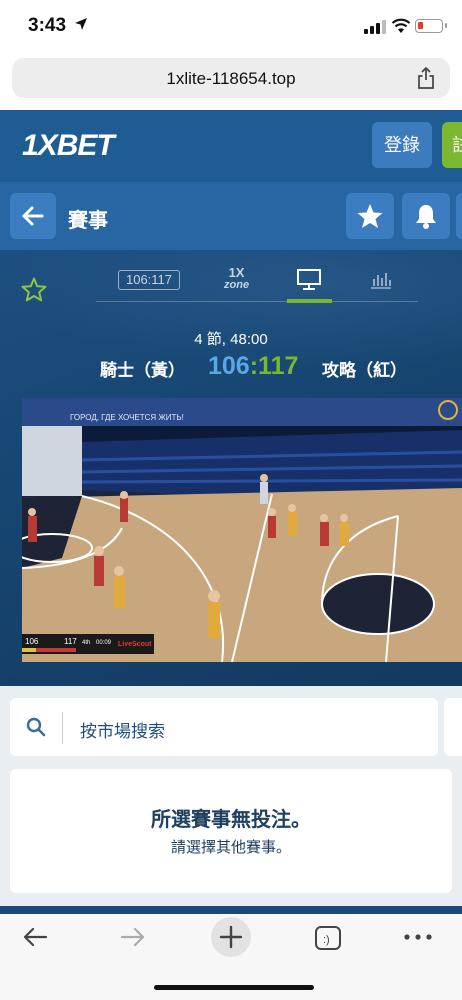 The width and height of the screenshot is (462, 1000). I want to click on search-placeholder: 按市場搜索, so click(122, 729).